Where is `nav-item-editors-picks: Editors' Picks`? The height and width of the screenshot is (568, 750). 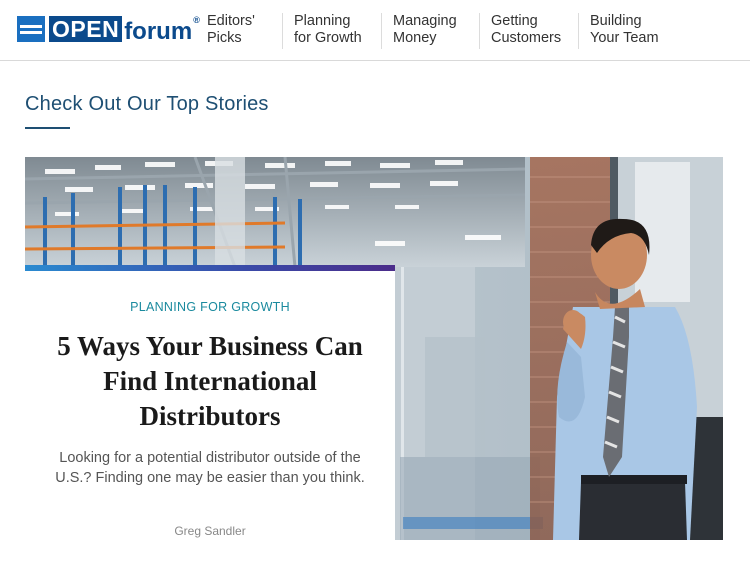
nav-item-editors-picks: Editors' Picks is located at coordinates (239, 31).